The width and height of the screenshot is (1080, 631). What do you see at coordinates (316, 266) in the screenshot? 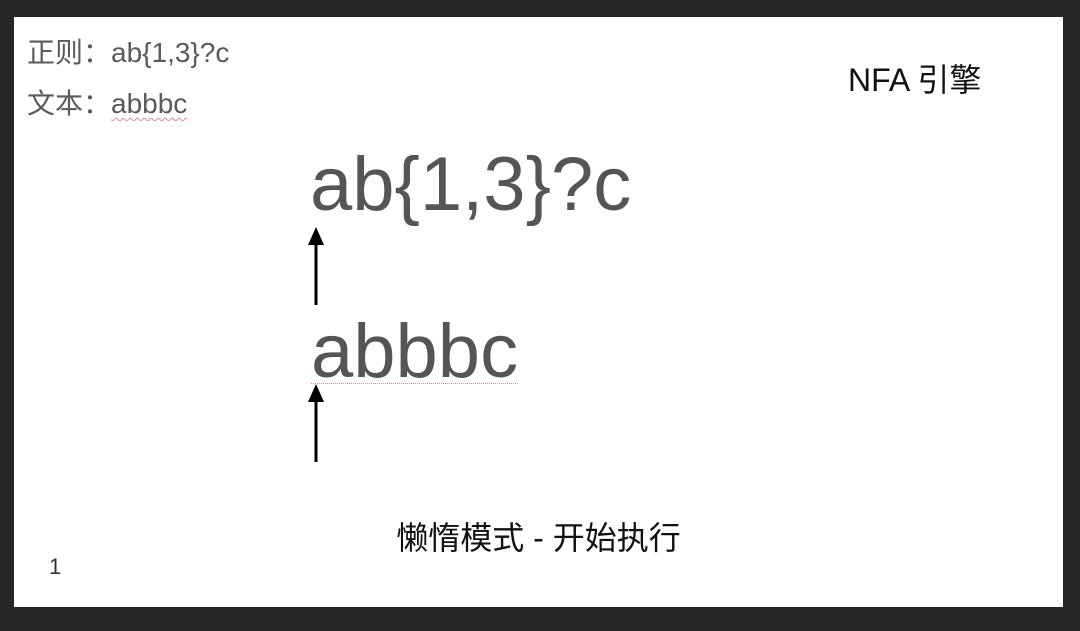
I see `regex-pointer-arrow-icon` at bounding box center [316, 266].